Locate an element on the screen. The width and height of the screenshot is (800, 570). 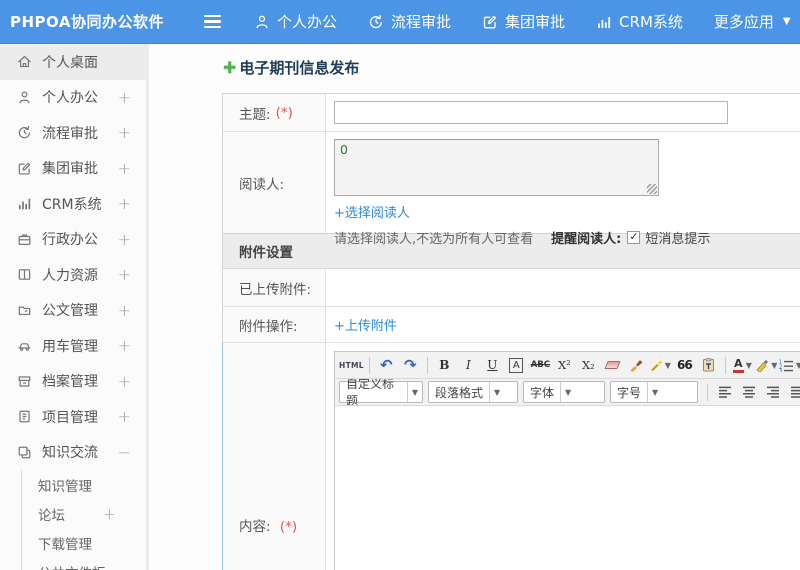
font-family-select: 字体 ▼ is located at coordinates (564, 392).